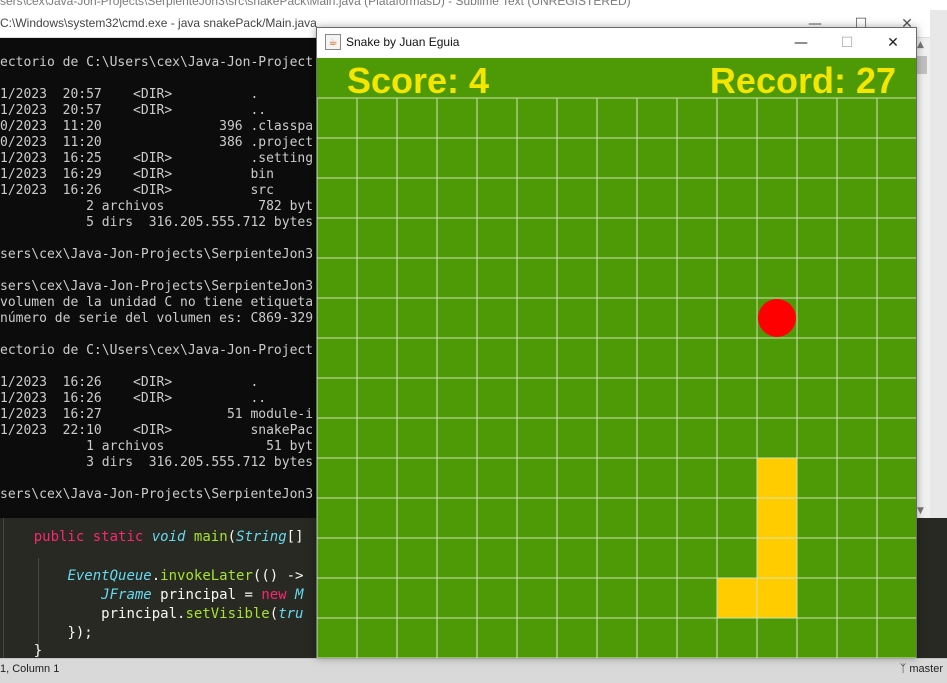 Image resolution: width=947 pixels, height=683 pixels. What do you see at coordinates (133, 110) in the screenshot?
I see `cmd-line: 1/2023 20:57 <DIR> ..` at bounding box center [133, 110].